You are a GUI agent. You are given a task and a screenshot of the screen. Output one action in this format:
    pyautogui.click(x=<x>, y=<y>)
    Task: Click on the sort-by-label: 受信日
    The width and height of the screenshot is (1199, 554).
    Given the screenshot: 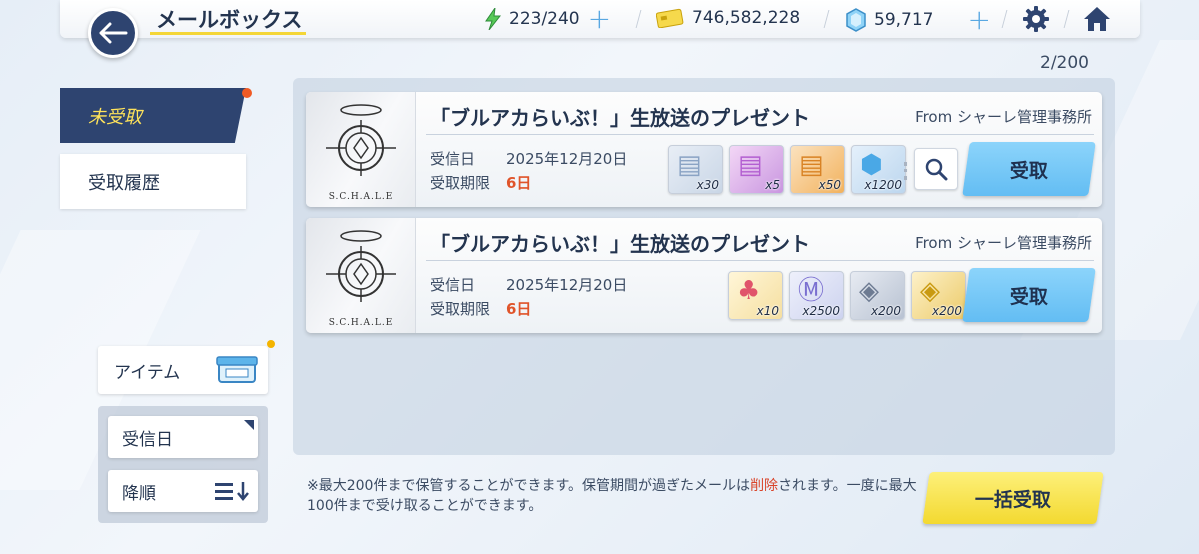 What is the action you would take?
    pyautogui.click(x=147, y=439)
    